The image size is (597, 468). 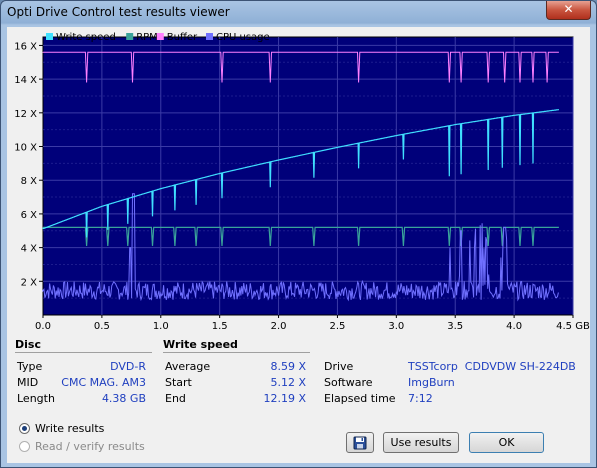 What do you see at coordinates (86, 37) in the screenshot?
I see `legend-label: Write speed` at bounding box center [86, 37].